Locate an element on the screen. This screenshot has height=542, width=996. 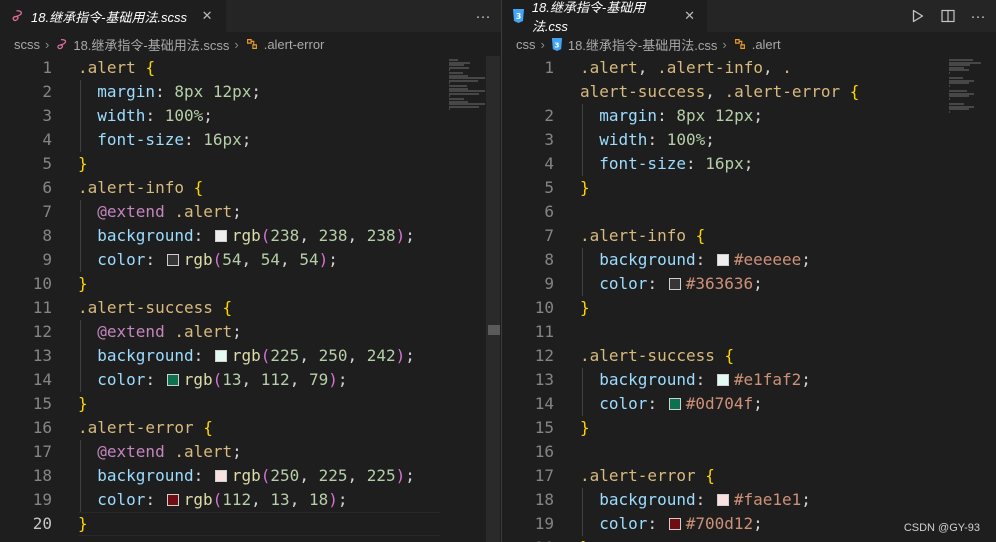
code-text: color: rgb(112, 13, 18); is located at coordinates (213, 499).